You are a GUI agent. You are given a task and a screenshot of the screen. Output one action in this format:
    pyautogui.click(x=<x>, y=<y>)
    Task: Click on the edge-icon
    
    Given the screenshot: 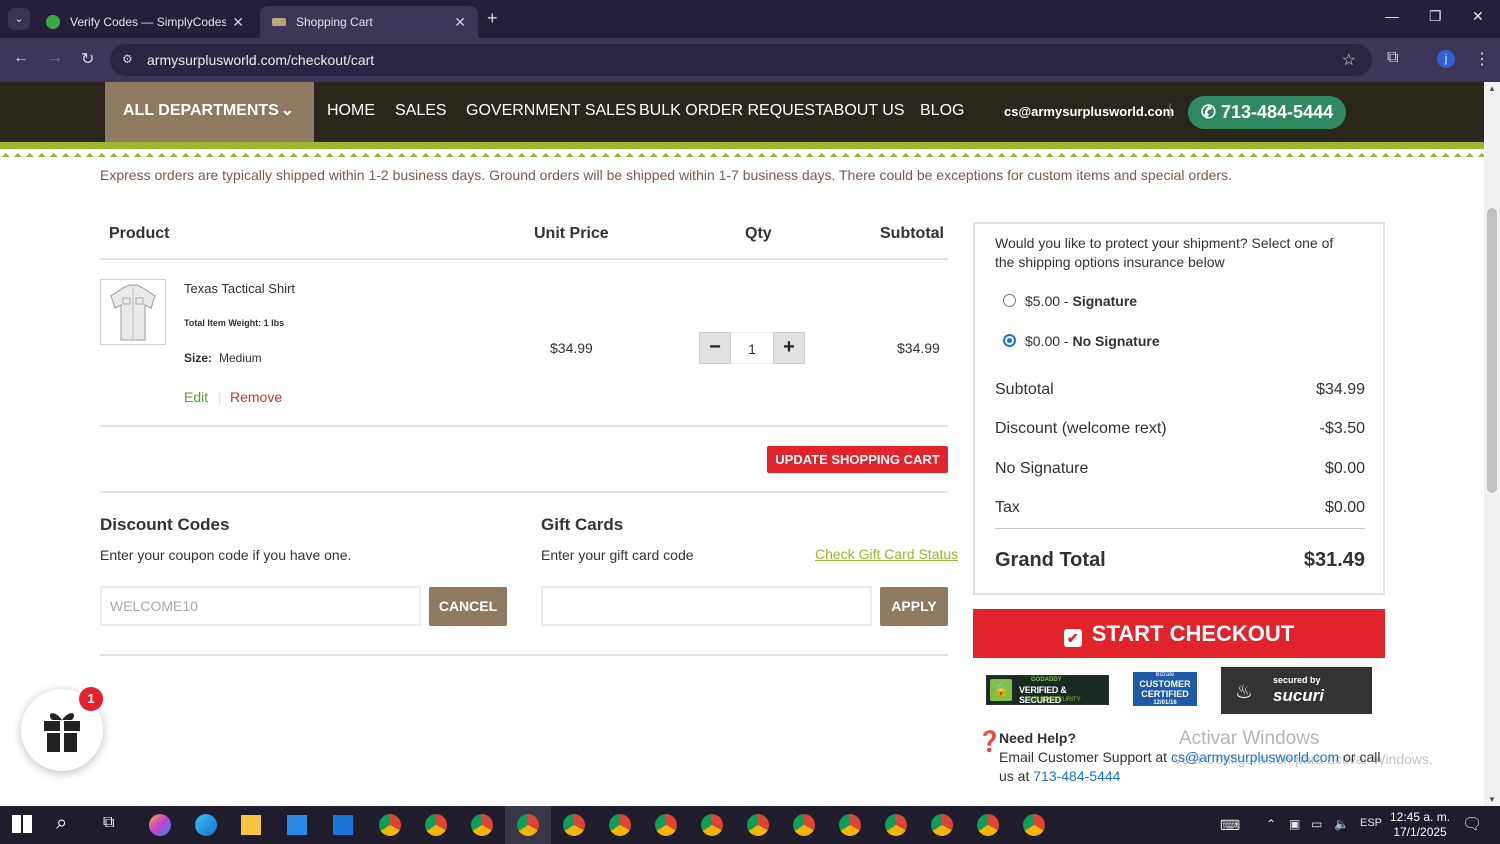 What is the action you would take?
    pyautogui.click(x=206, y=825)
    